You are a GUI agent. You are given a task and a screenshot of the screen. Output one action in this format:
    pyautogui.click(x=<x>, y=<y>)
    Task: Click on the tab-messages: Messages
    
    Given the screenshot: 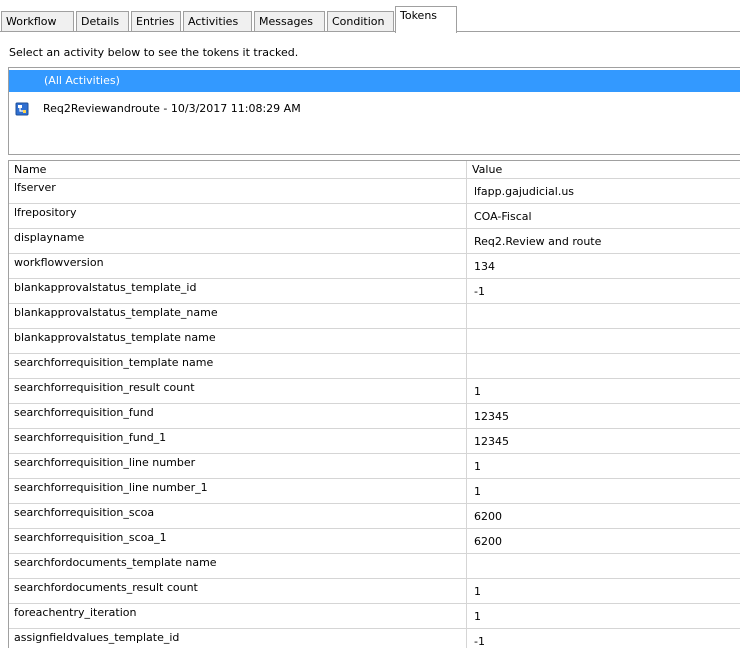 What is the action you would take?
    pyautogui.click(x=289, y=21)
    